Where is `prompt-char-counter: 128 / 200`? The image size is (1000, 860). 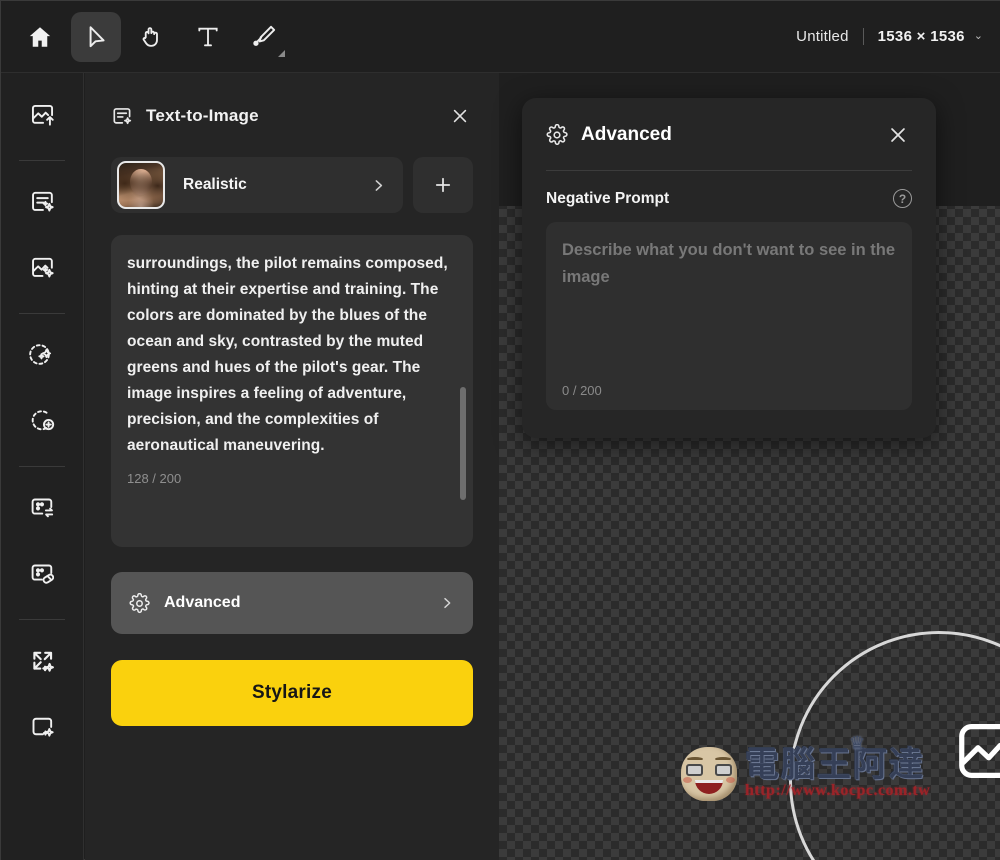 prompt-char-counter: 128 / 200 is located at coordinates (154, 478).